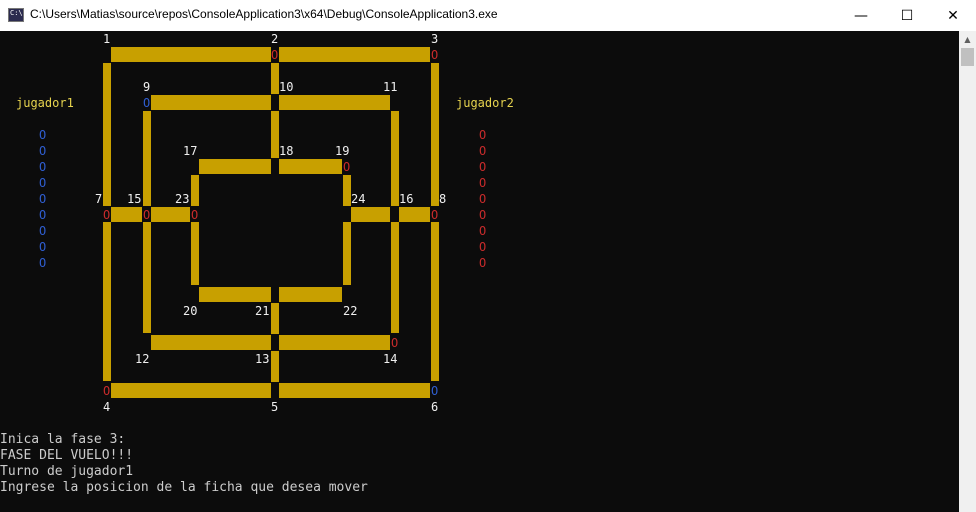  I want to click on inner-right-lower-segment, so click(347, 253).